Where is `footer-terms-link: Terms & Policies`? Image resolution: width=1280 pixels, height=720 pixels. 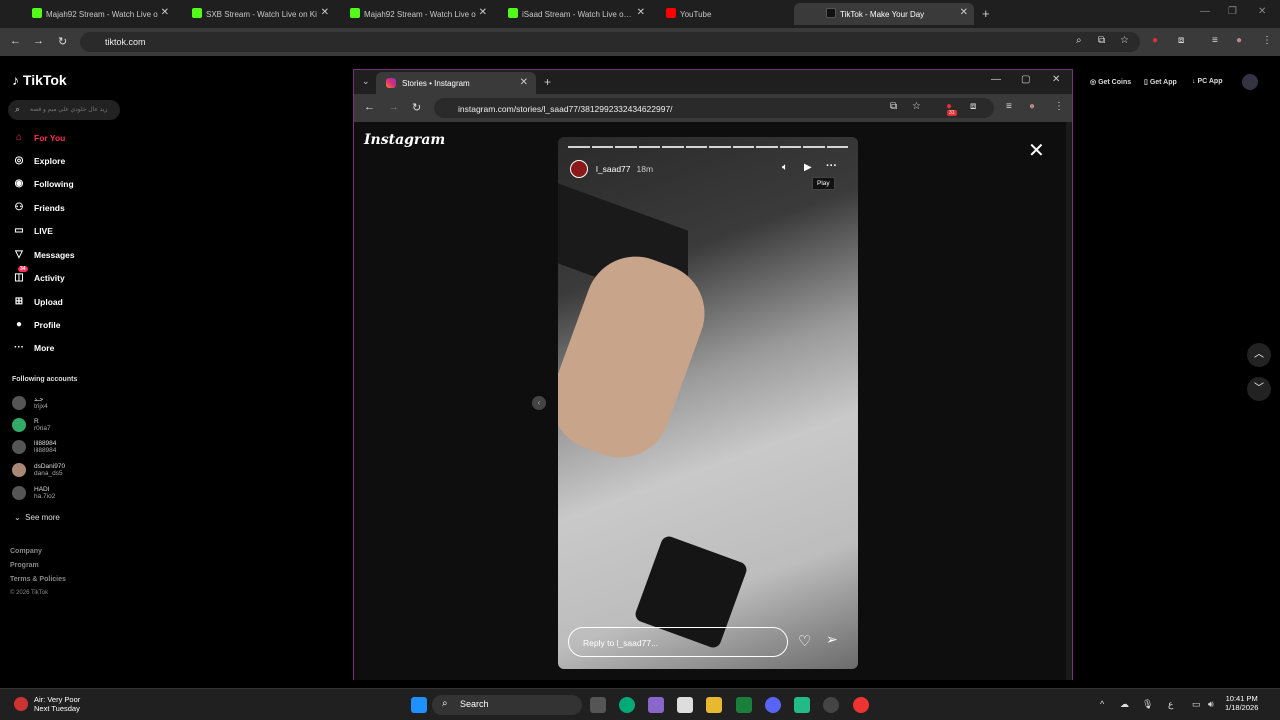 footer-terms-link: Terms & Policies is located at coordinates (38, 579).